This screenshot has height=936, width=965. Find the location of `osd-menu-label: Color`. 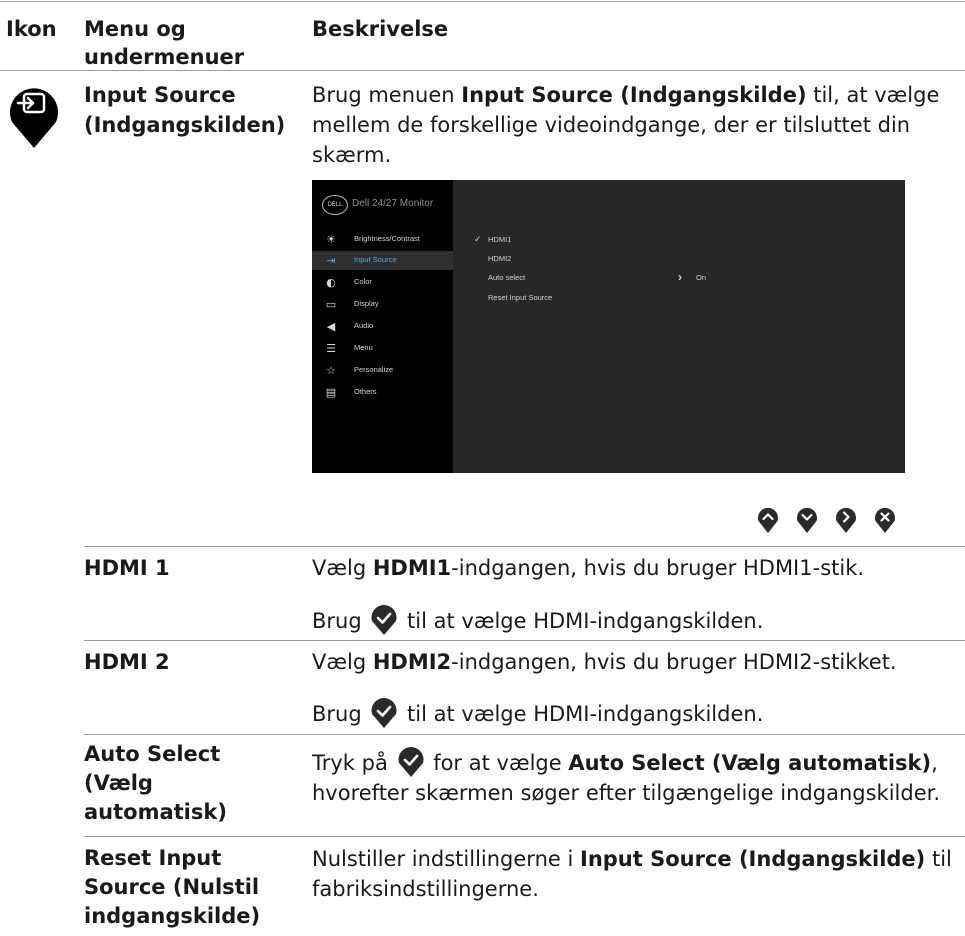

osd-menu-label: Color is located at coordinates (363, 281).